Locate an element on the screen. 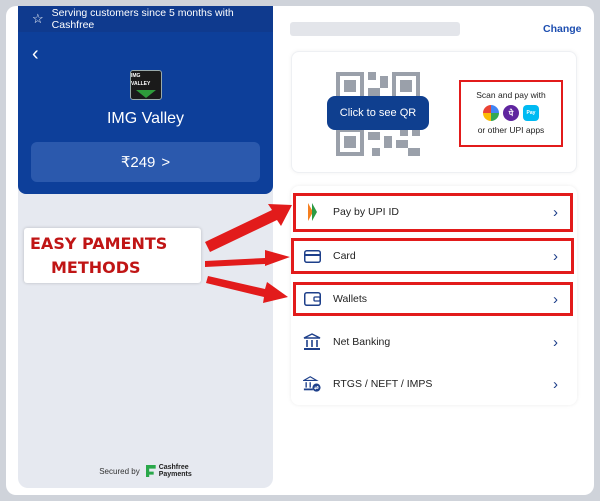  annotation-callout: EASY PAMENTS METHODS is located at coordinates (112, 255).